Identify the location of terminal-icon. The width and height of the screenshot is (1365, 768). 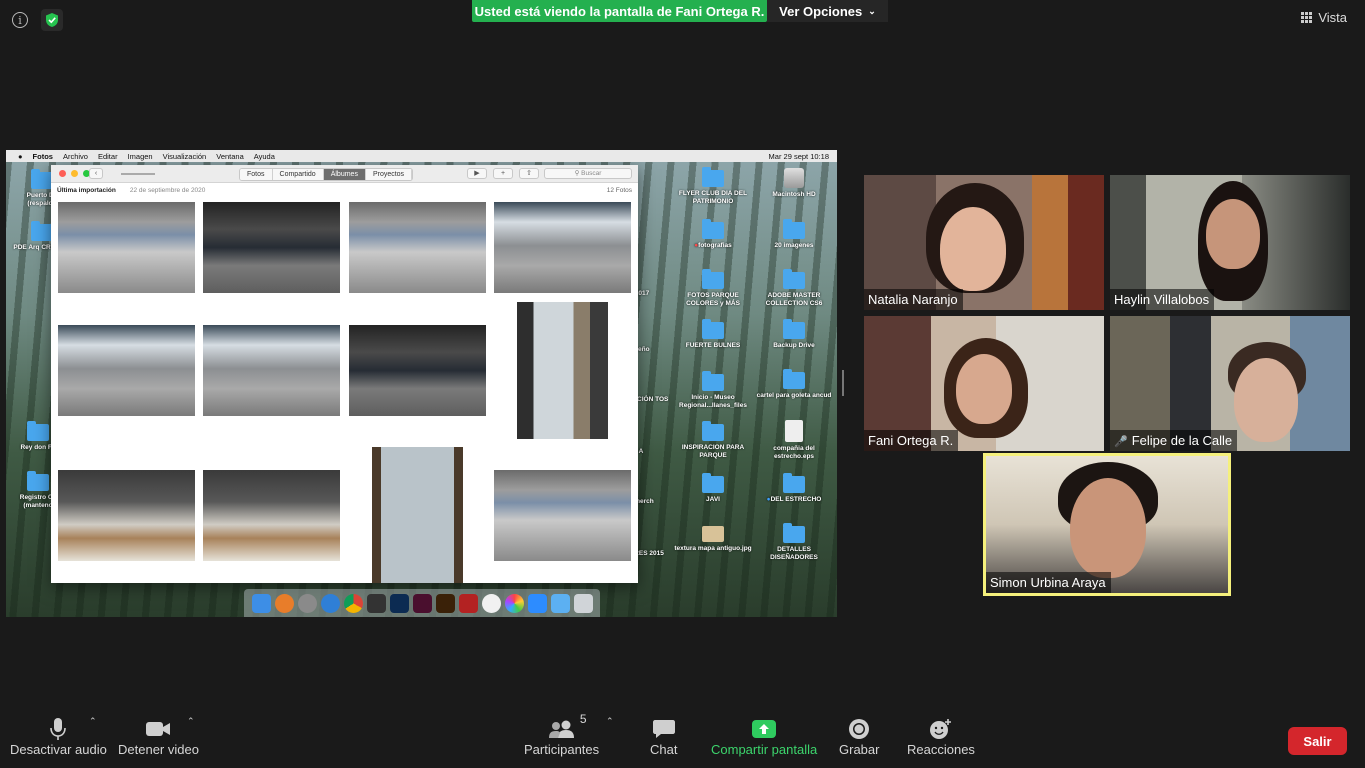
(376, 603).